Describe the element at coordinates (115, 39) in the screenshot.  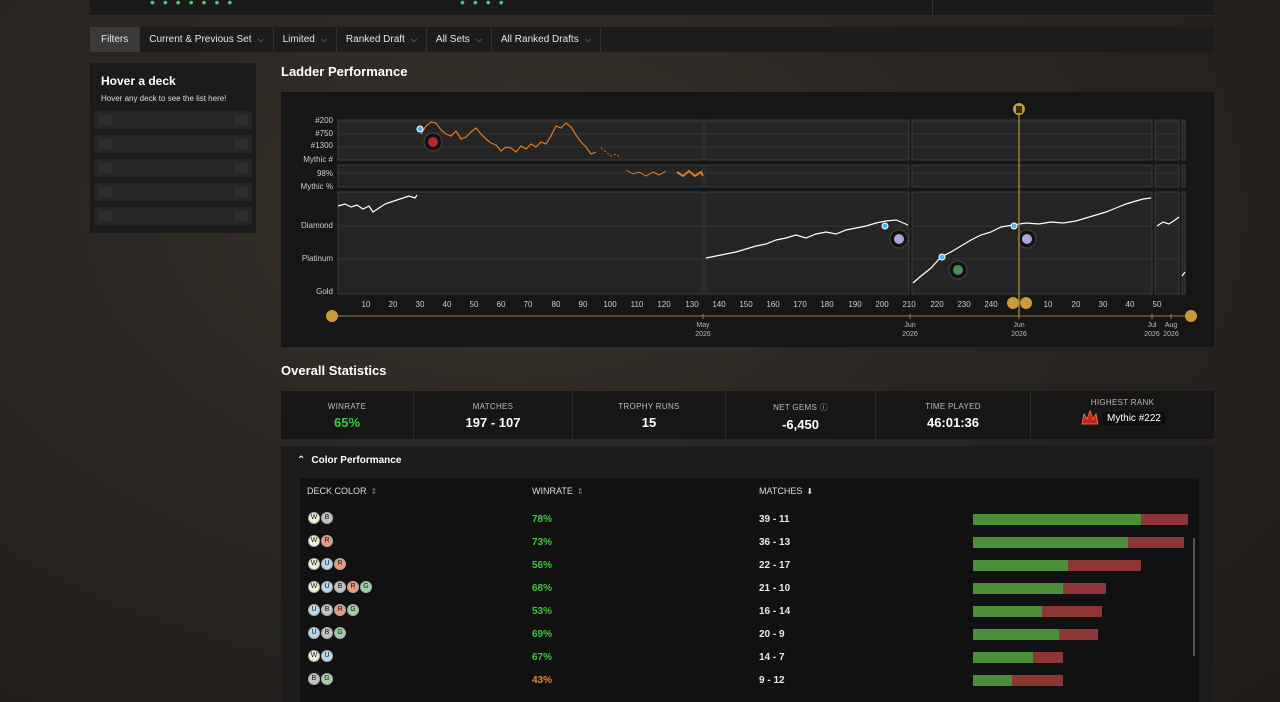
I see `filters-button: Filters` at that location.